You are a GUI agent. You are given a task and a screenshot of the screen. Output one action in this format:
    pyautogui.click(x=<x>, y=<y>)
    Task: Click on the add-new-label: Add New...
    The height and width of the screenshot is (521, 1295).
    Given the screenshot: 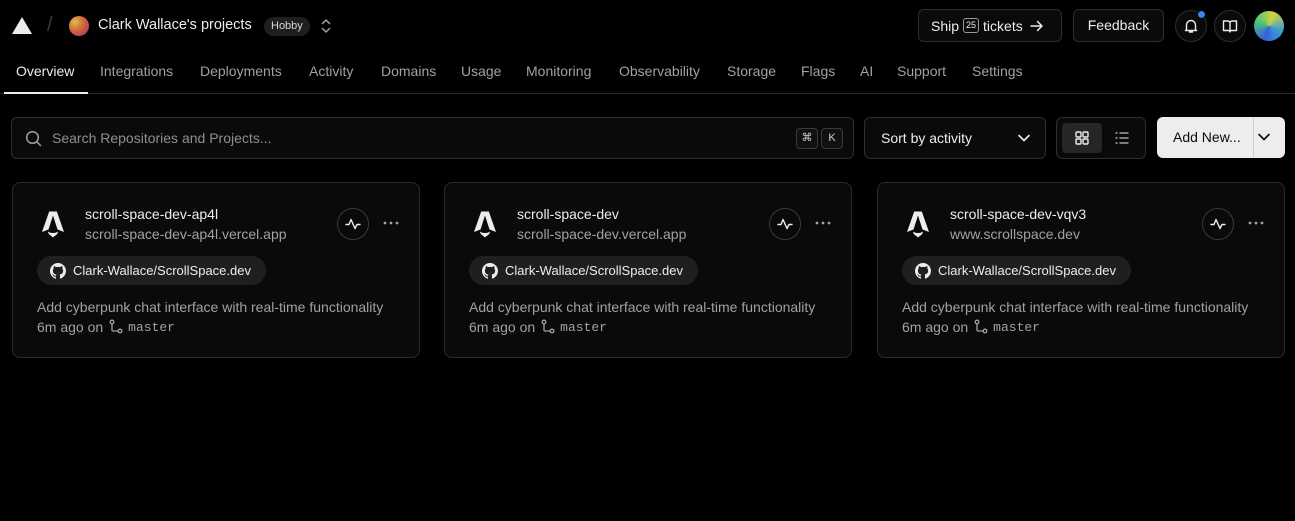 What is the action you would take?
    pyautogui.click(x=1207, y=137)
    